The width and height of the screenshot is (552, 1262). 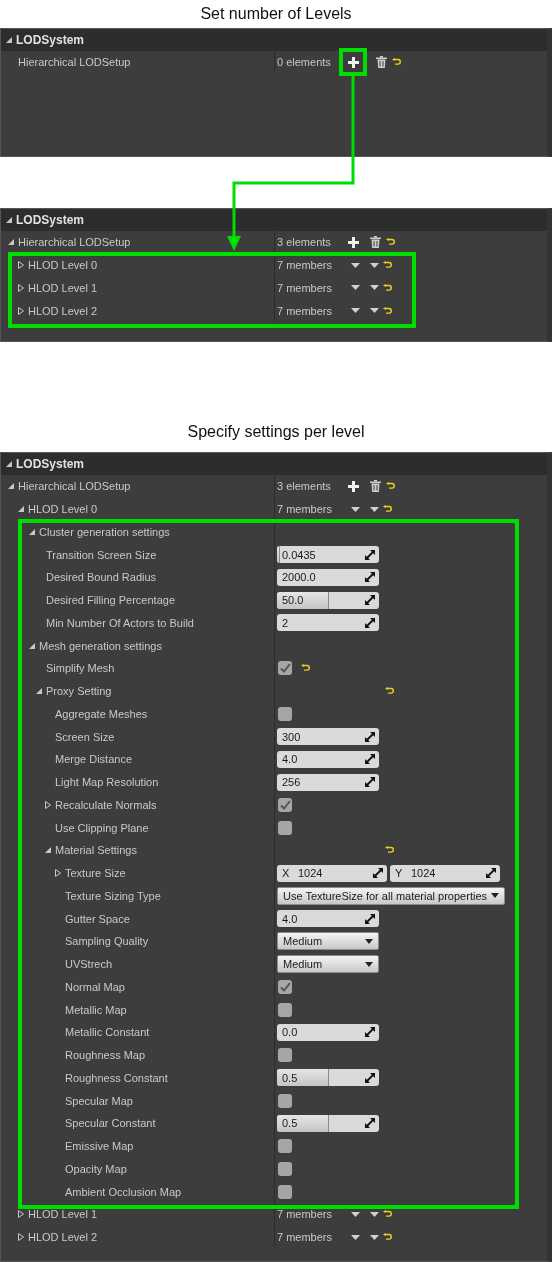 What do you see at coordinates (116, 1077) in the screenshot?
I see `property-label: Roughness Constant` at bounding box center [116, 1077].